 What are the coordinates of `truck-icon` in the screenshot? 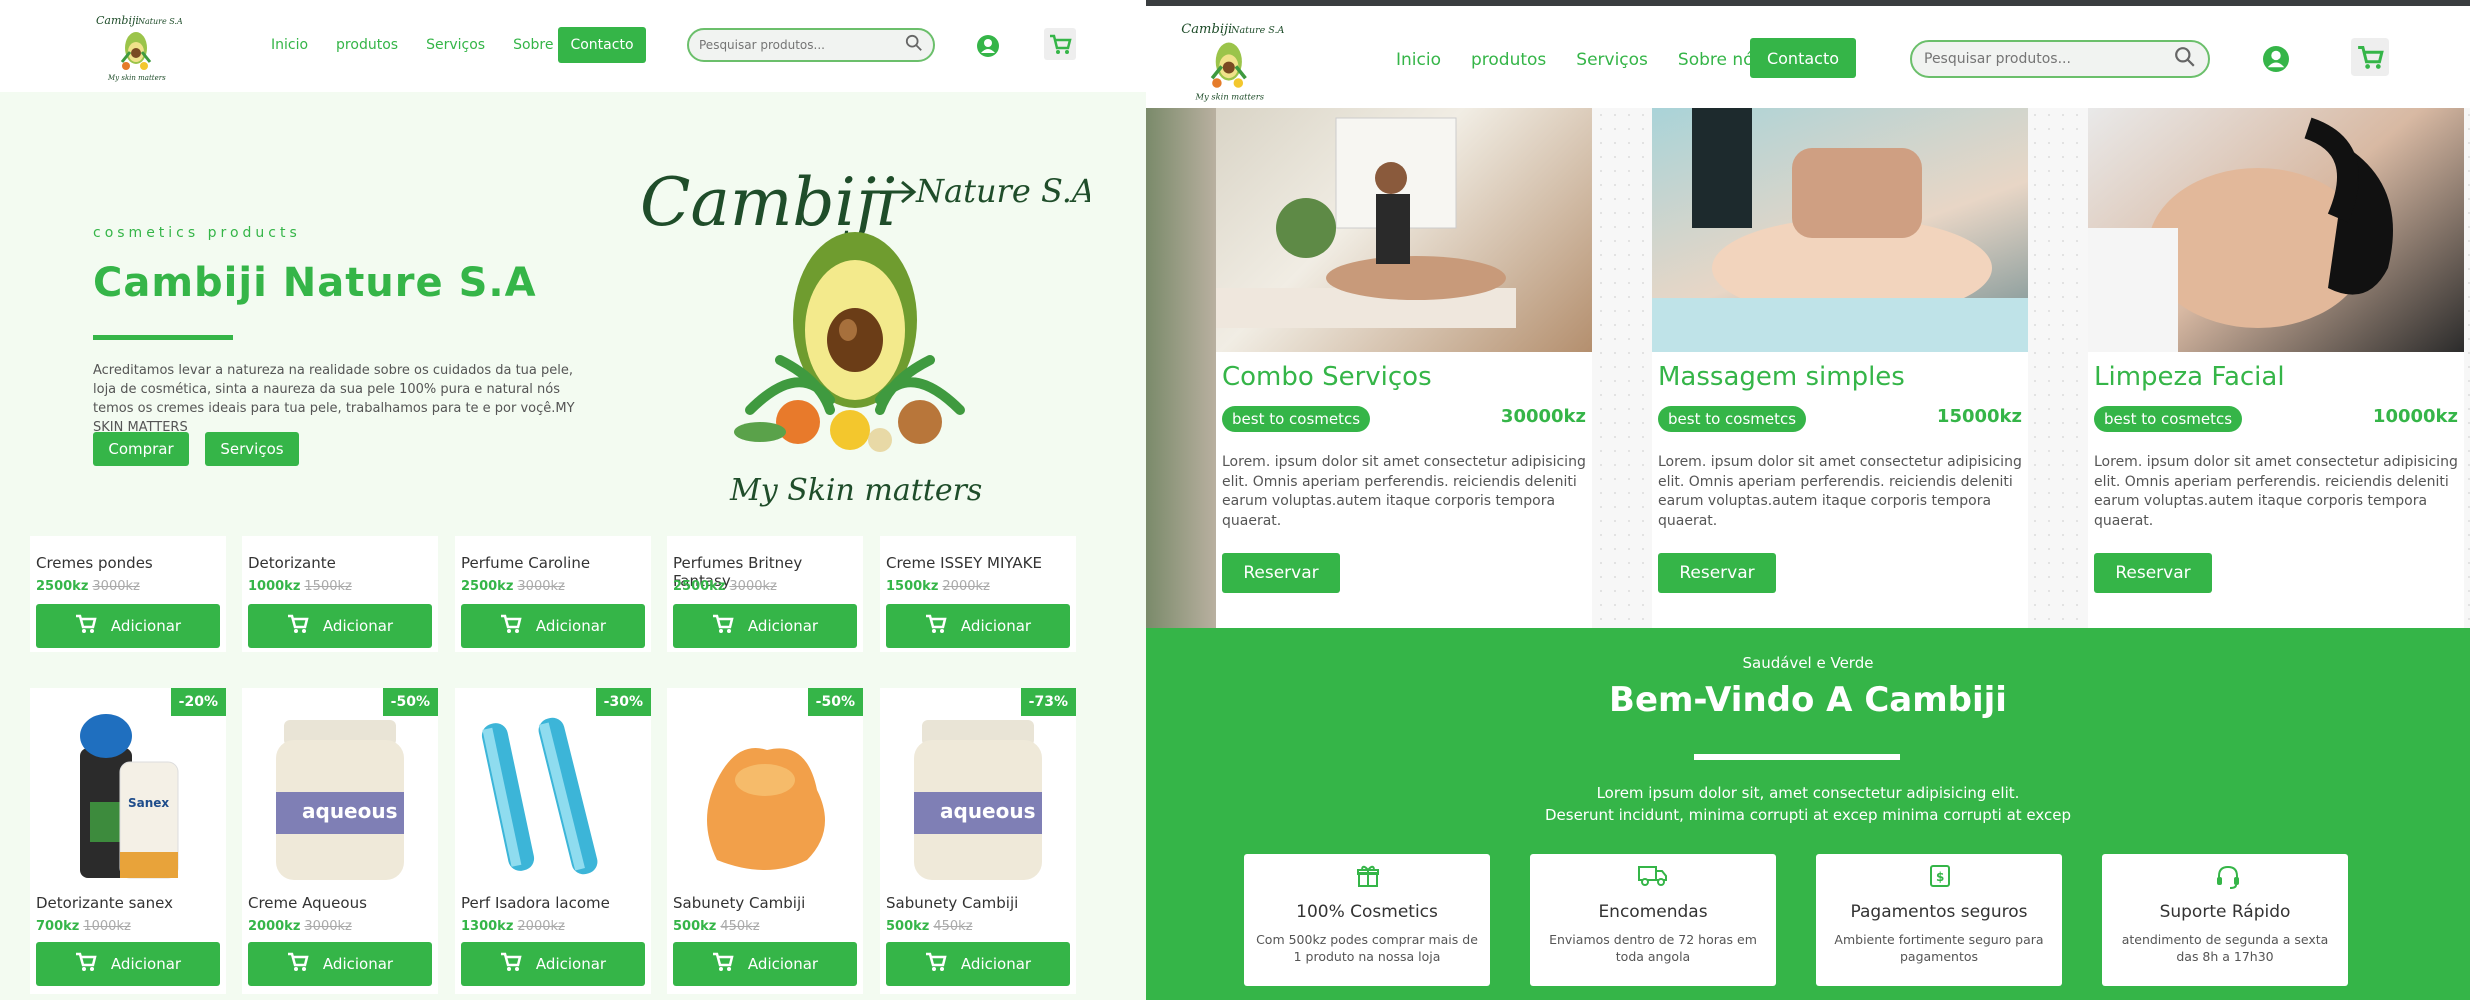 It's located at (1653, 877).